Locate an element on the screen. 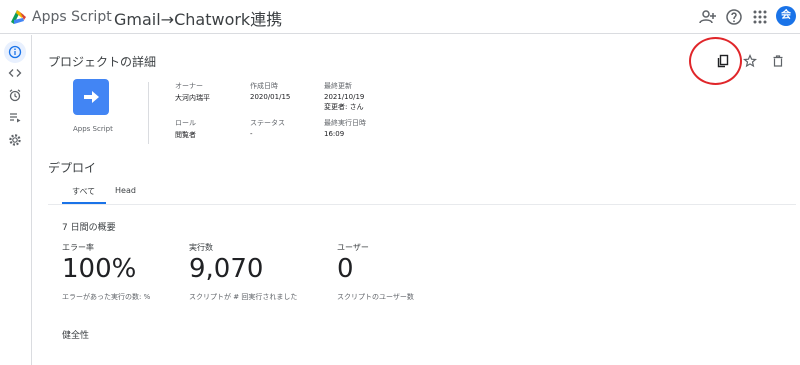 This screenshot has height=365, width=800. executions-sub: スクリプトが # 回実行されました is located at coordinates (243, 297).